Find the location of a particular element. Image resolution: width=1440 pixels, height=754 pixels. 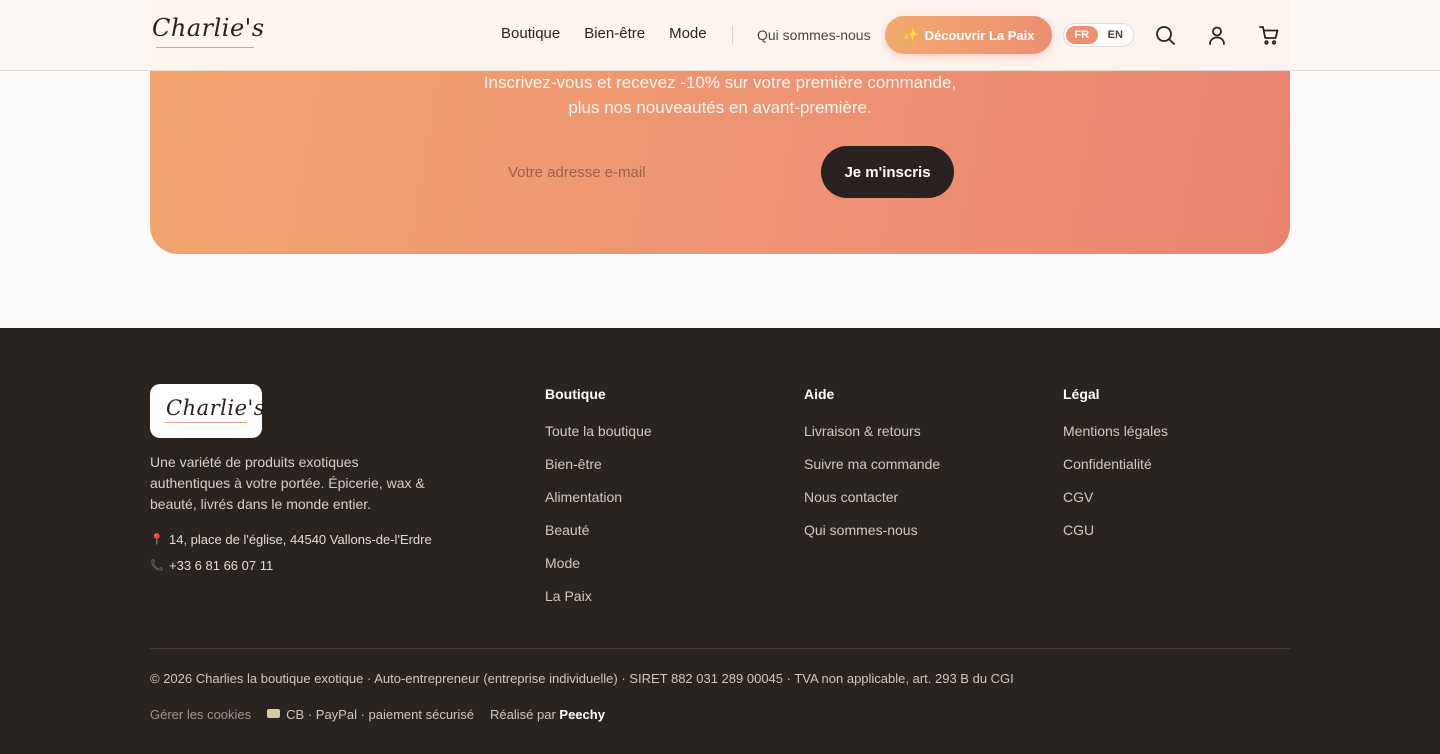

newsletter-text-line2: plus nos nouveautés en avant-première. is located at coordinates (720, 107).